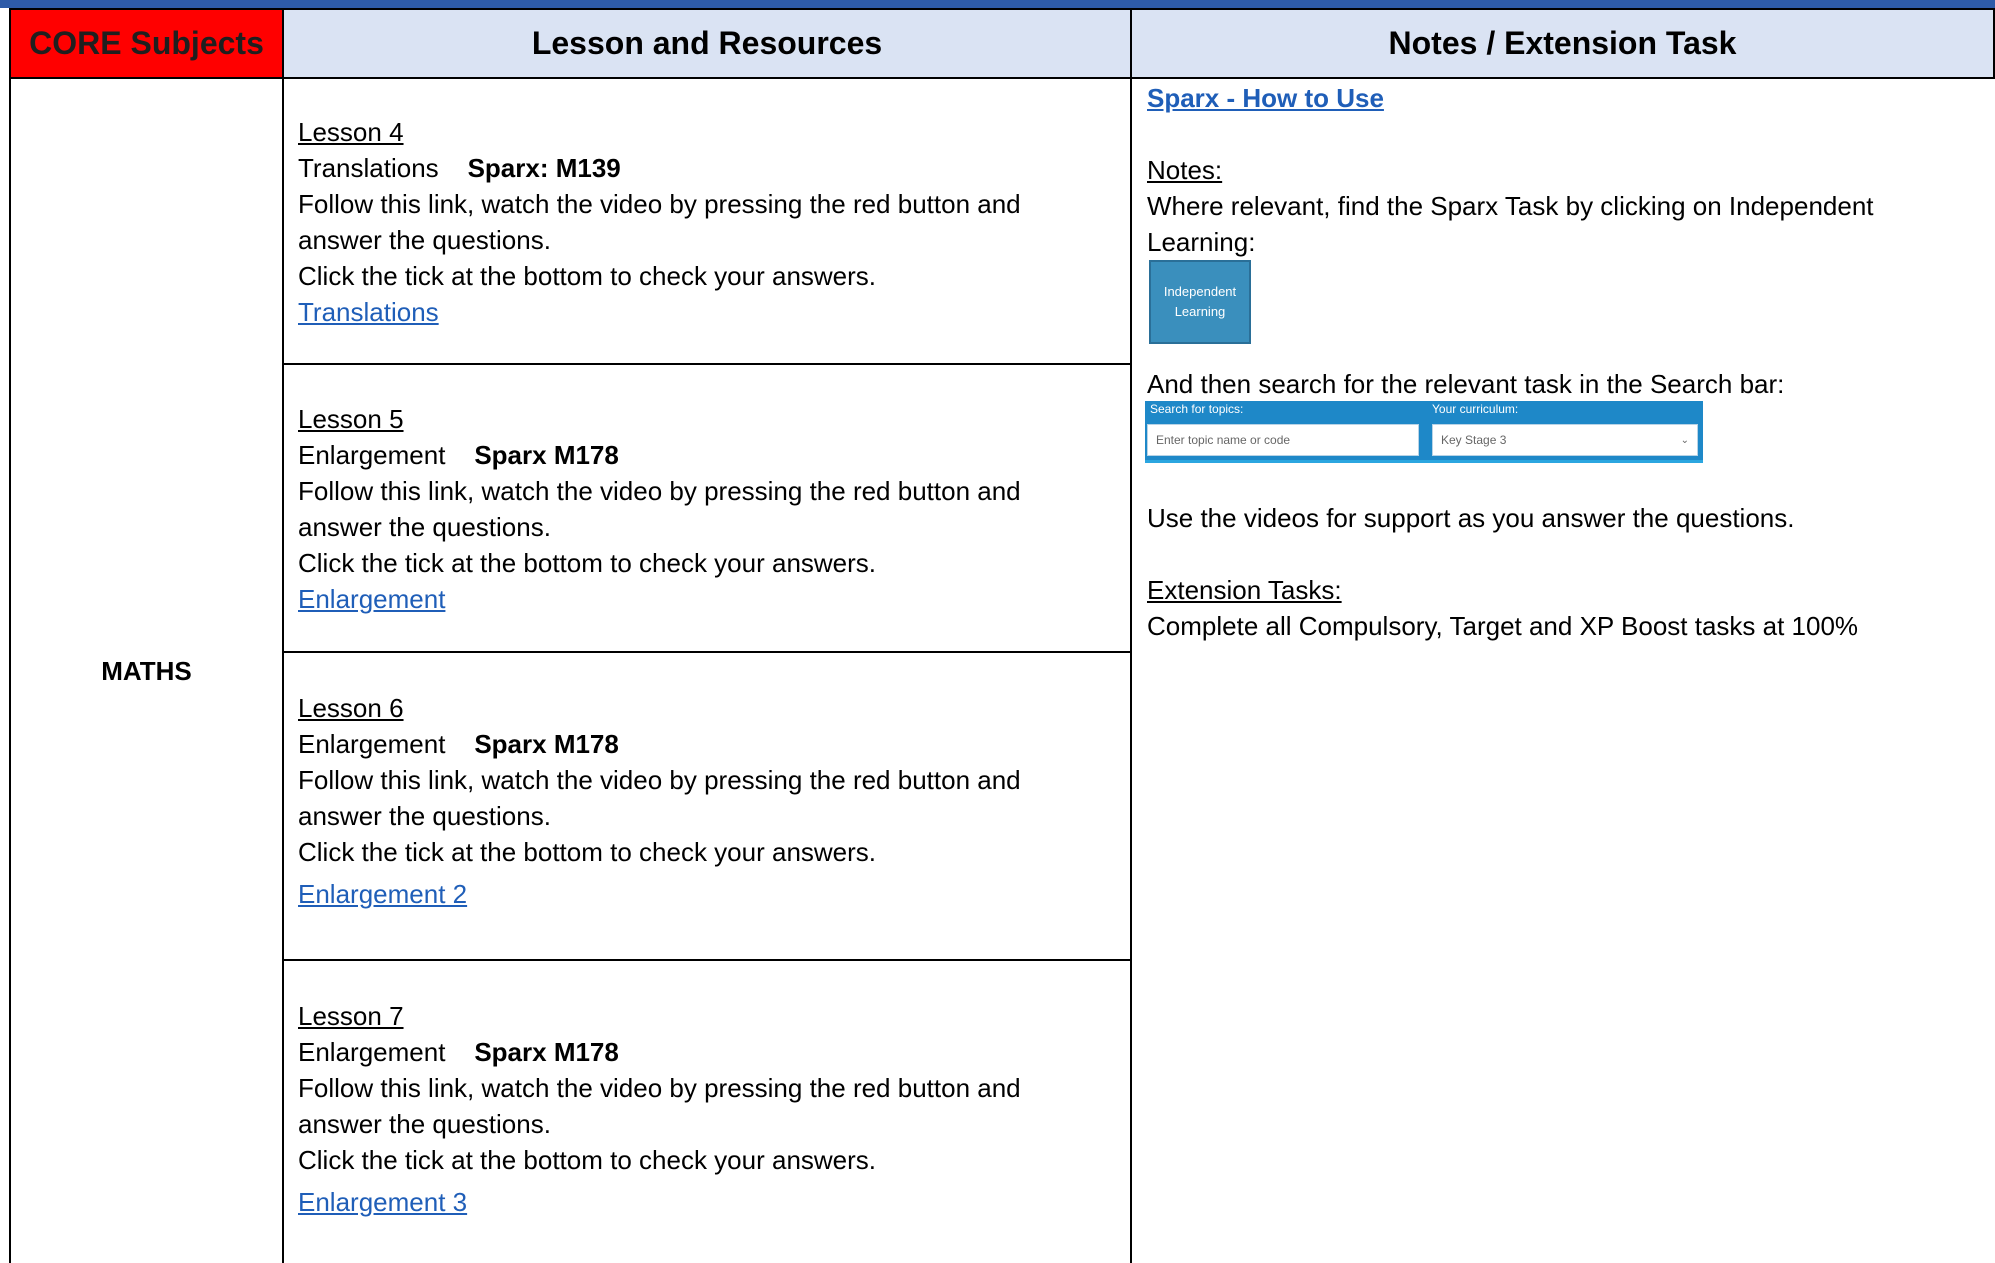 Image resolution: width=1995 pixels, height=1263 pixels. Describe the element at coordinates (351, 708) in the screenshot. I see `lesson-title: Lesson 6` at that location.